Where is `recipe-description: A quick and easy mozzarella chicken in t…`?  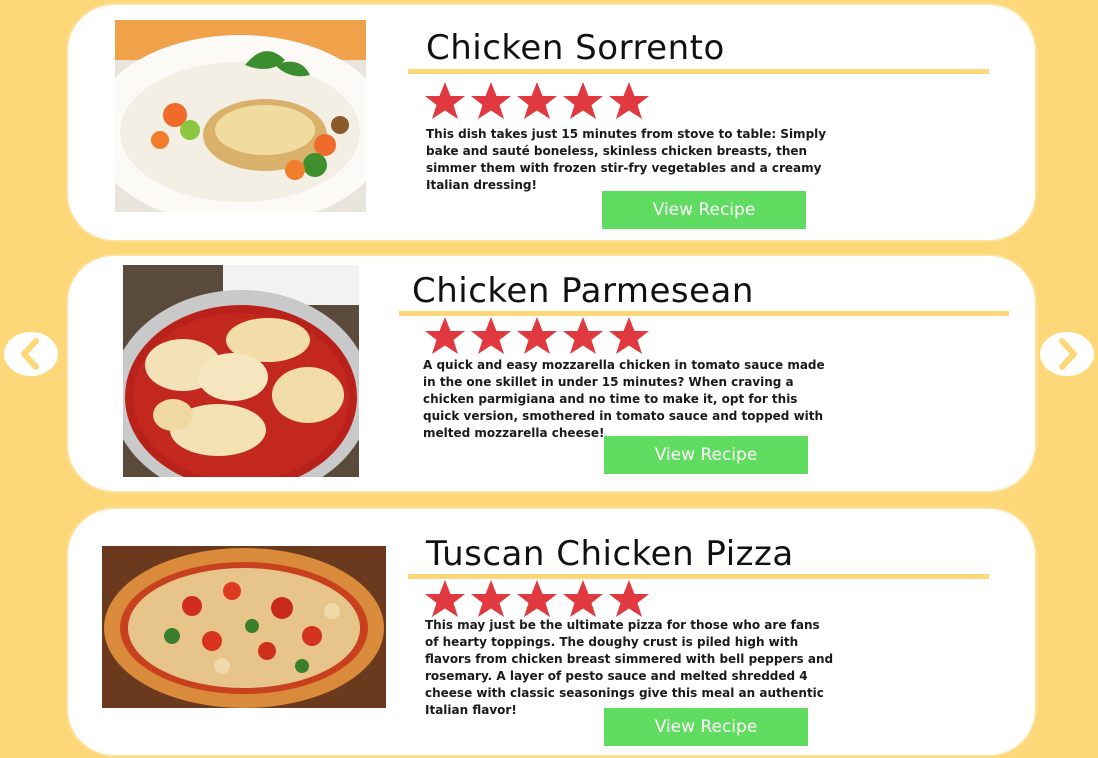 recipe-description: A quick and easy mozzarella chicken in t… is located at coordinates (624, 399).